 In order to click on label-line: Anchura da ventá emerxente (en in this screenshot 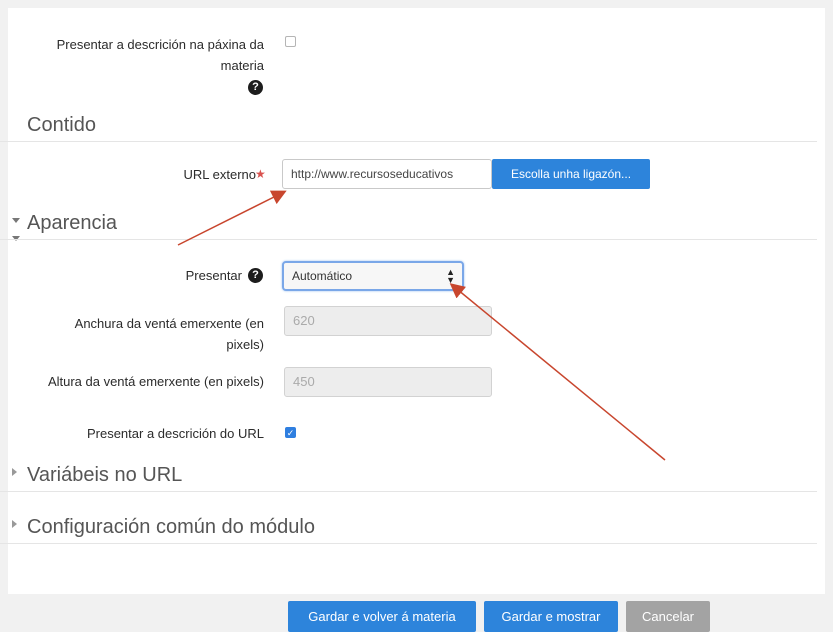, I will do `click(169, 323)`.